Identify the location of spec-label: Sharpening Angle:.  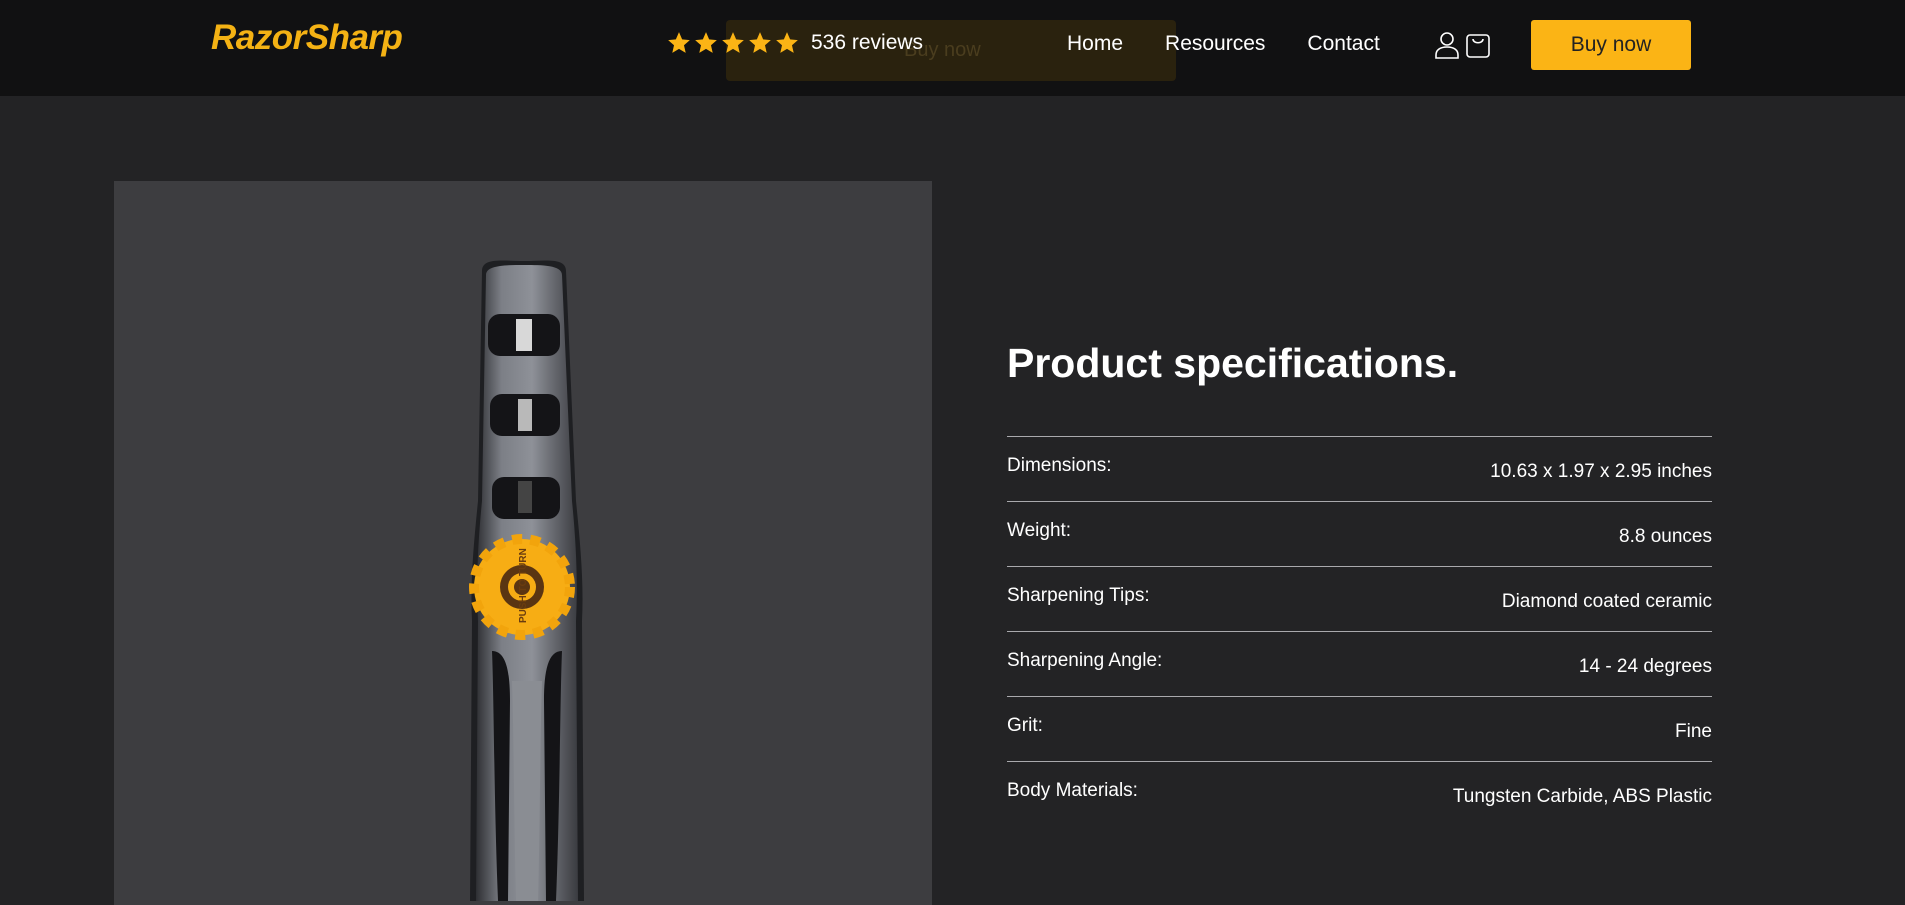
(1085, 660).